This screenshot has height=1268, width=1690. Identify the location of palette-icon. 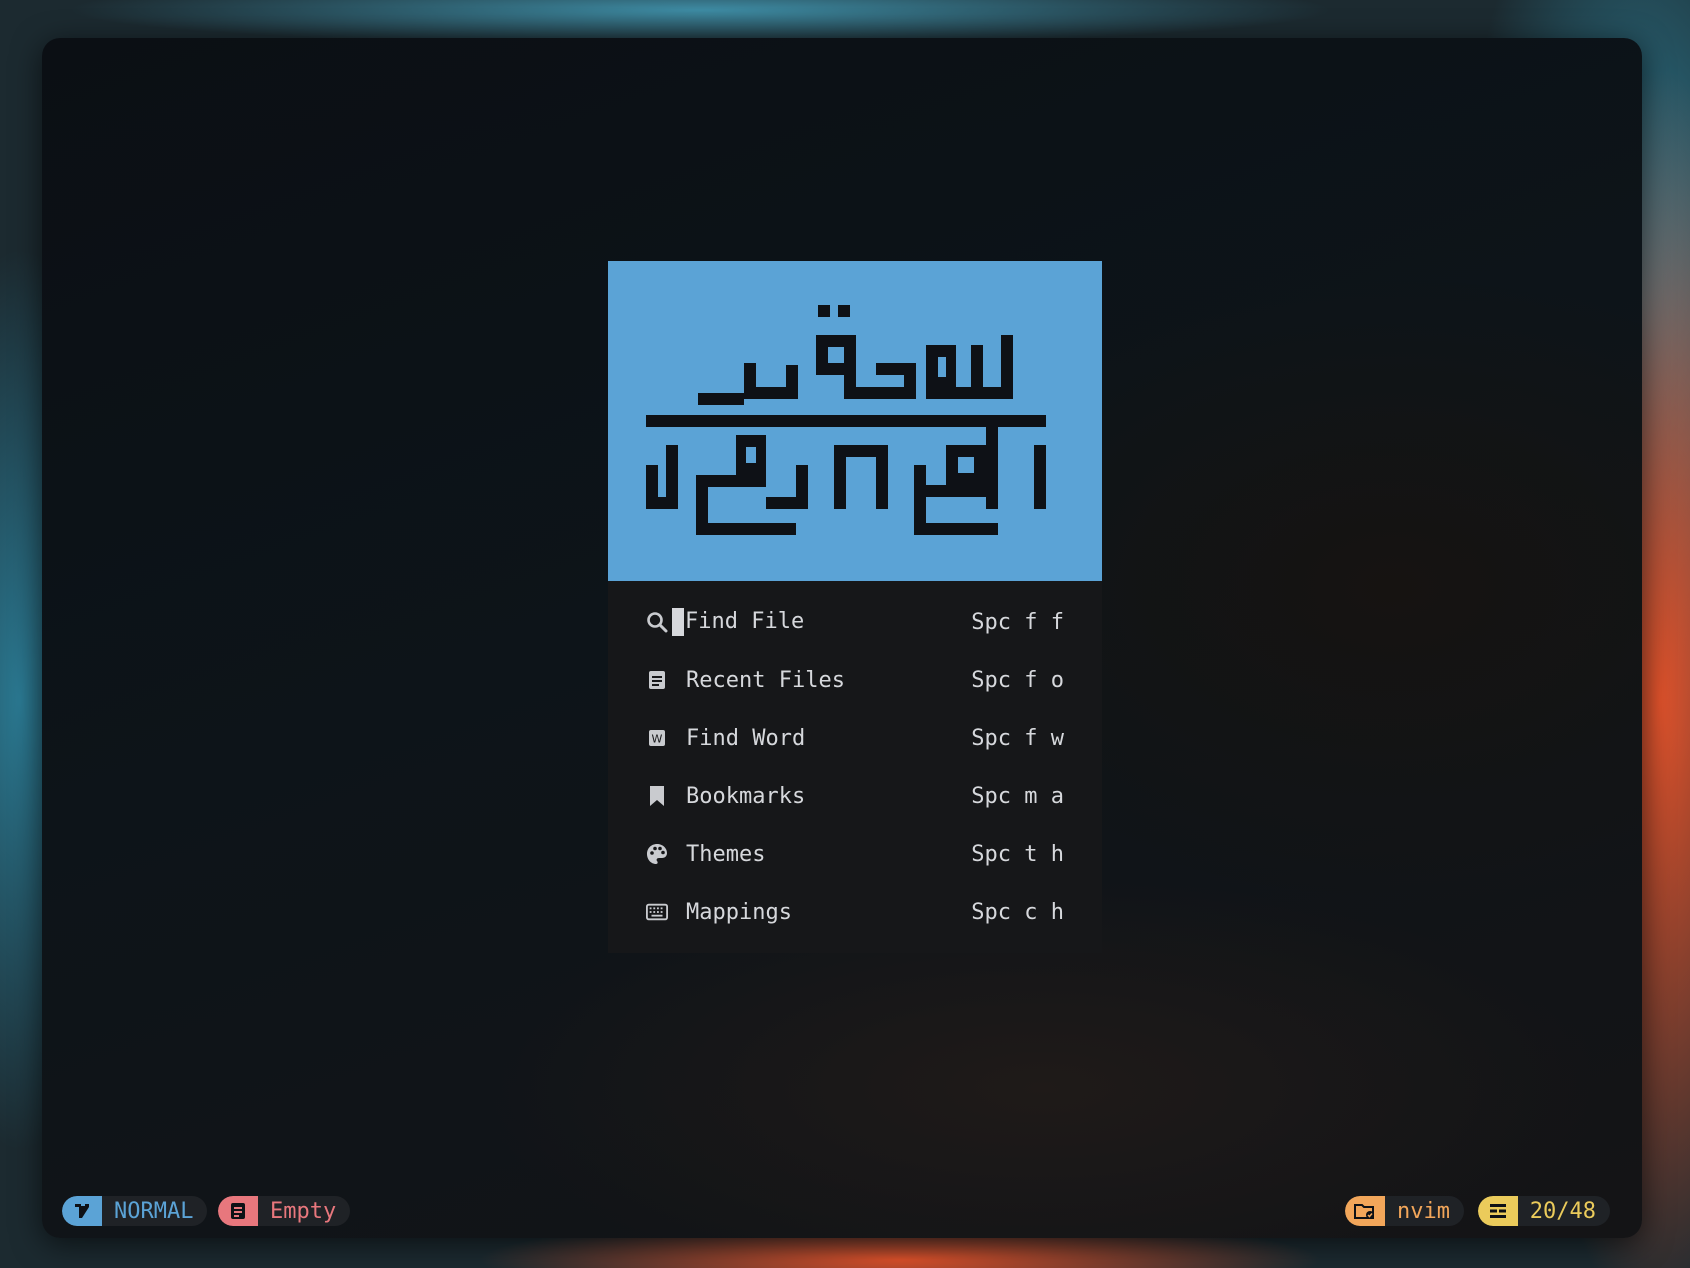
(657, 854).